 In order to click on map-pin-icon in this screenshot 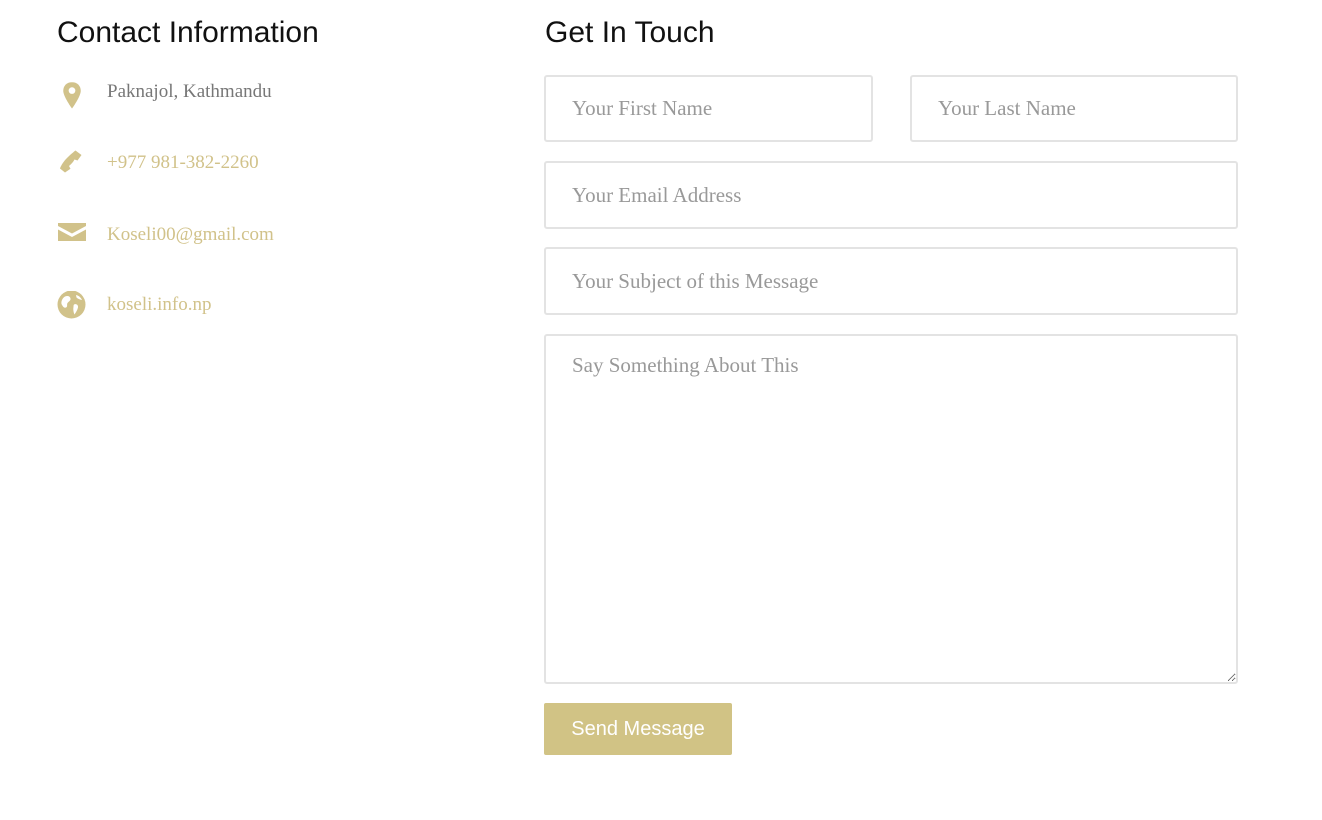, I will do `click(72, 96)`.